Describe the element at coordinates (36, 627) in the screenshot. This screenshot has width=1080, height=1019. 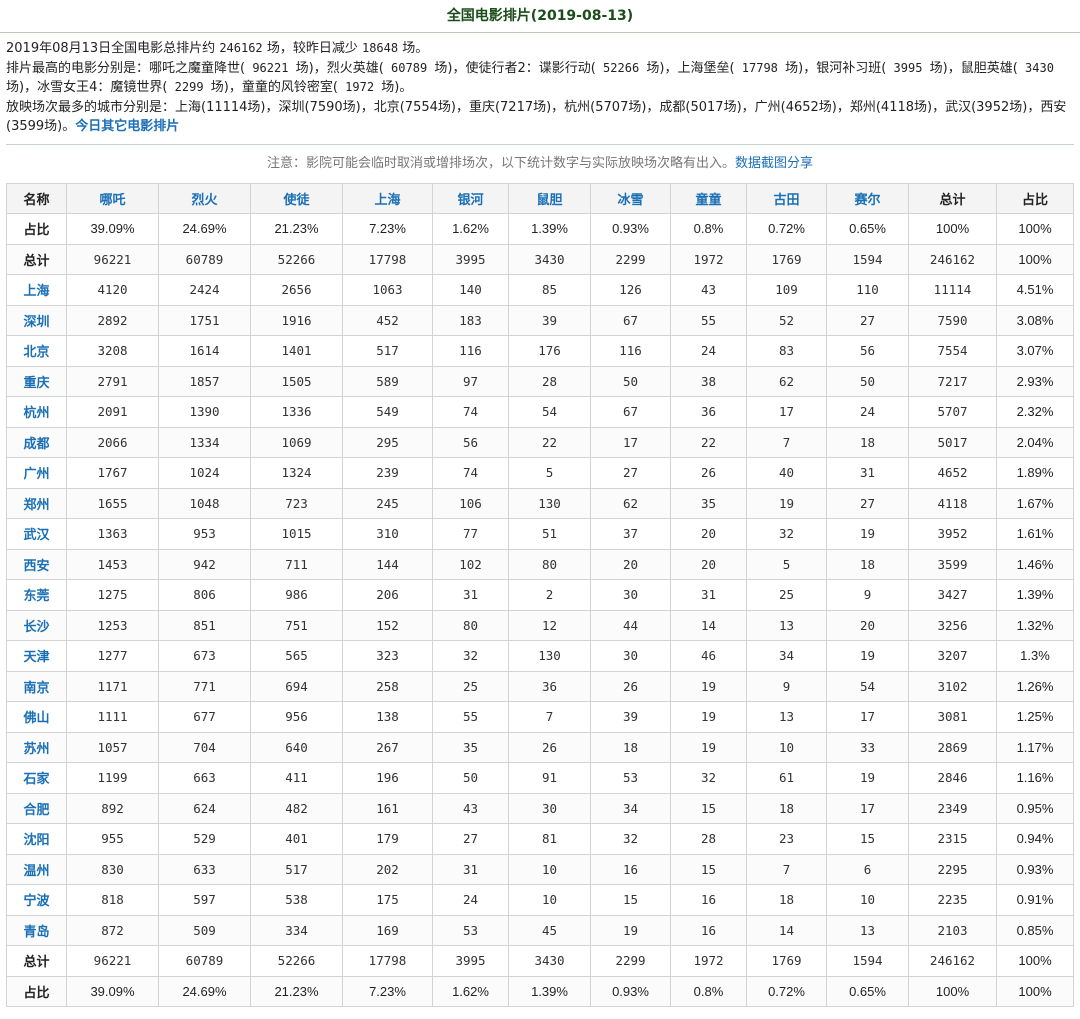
I see `city-link: 长沙` at that location.